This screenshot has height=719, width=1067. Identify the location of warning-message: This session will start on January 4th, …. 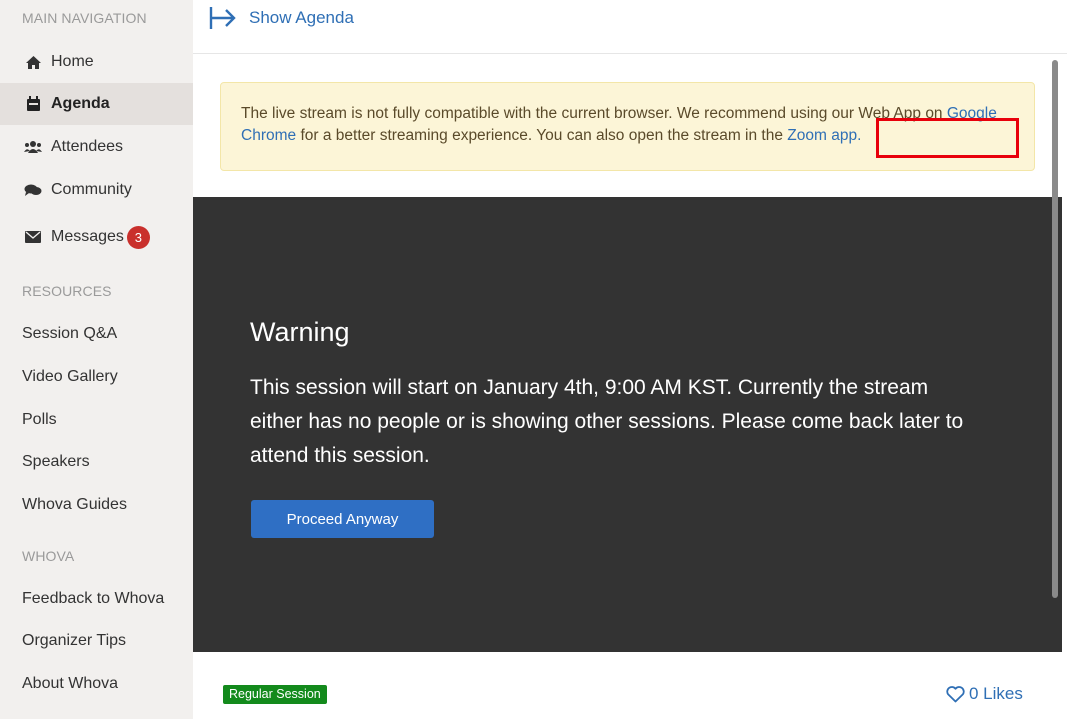
(607, 421).